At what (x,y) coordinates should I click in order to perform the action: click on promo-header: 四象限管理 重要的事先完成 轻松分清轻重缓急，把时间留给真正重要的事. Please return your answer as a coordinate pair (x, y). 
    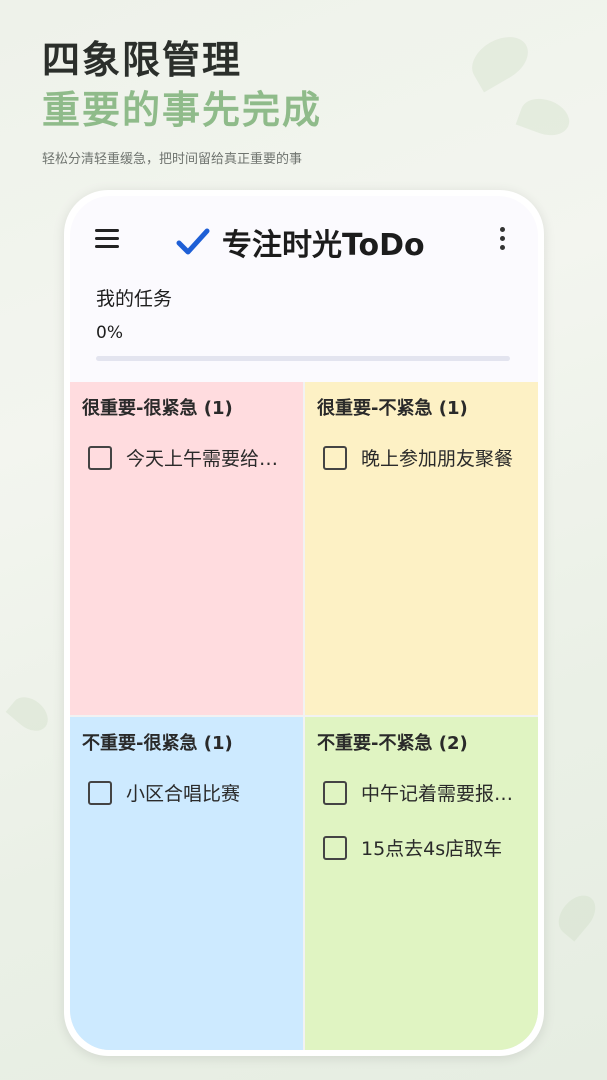
    Looking at the image, I should click on (182, 101).